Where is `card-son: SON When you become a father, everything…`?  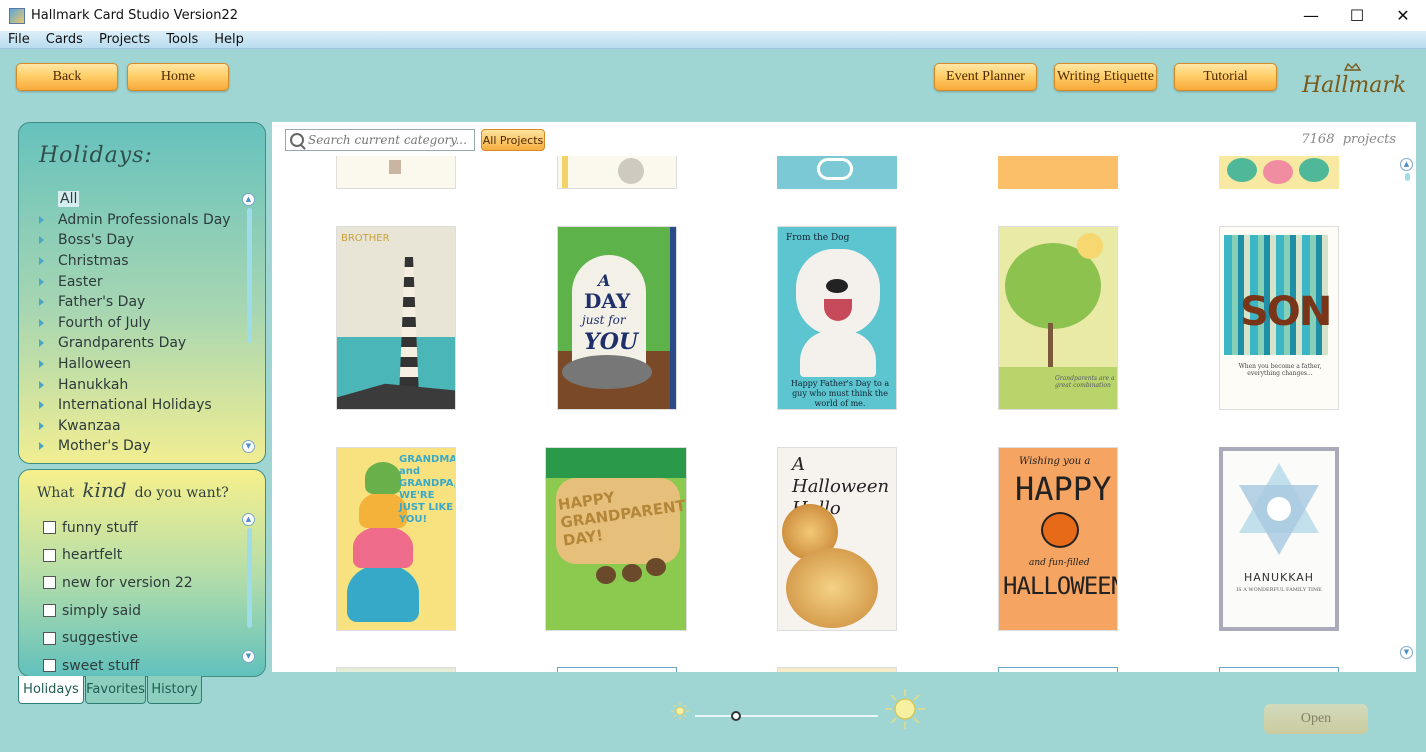 card-son: SON When you become a father, everything… is located at coordinates (1279, 318).